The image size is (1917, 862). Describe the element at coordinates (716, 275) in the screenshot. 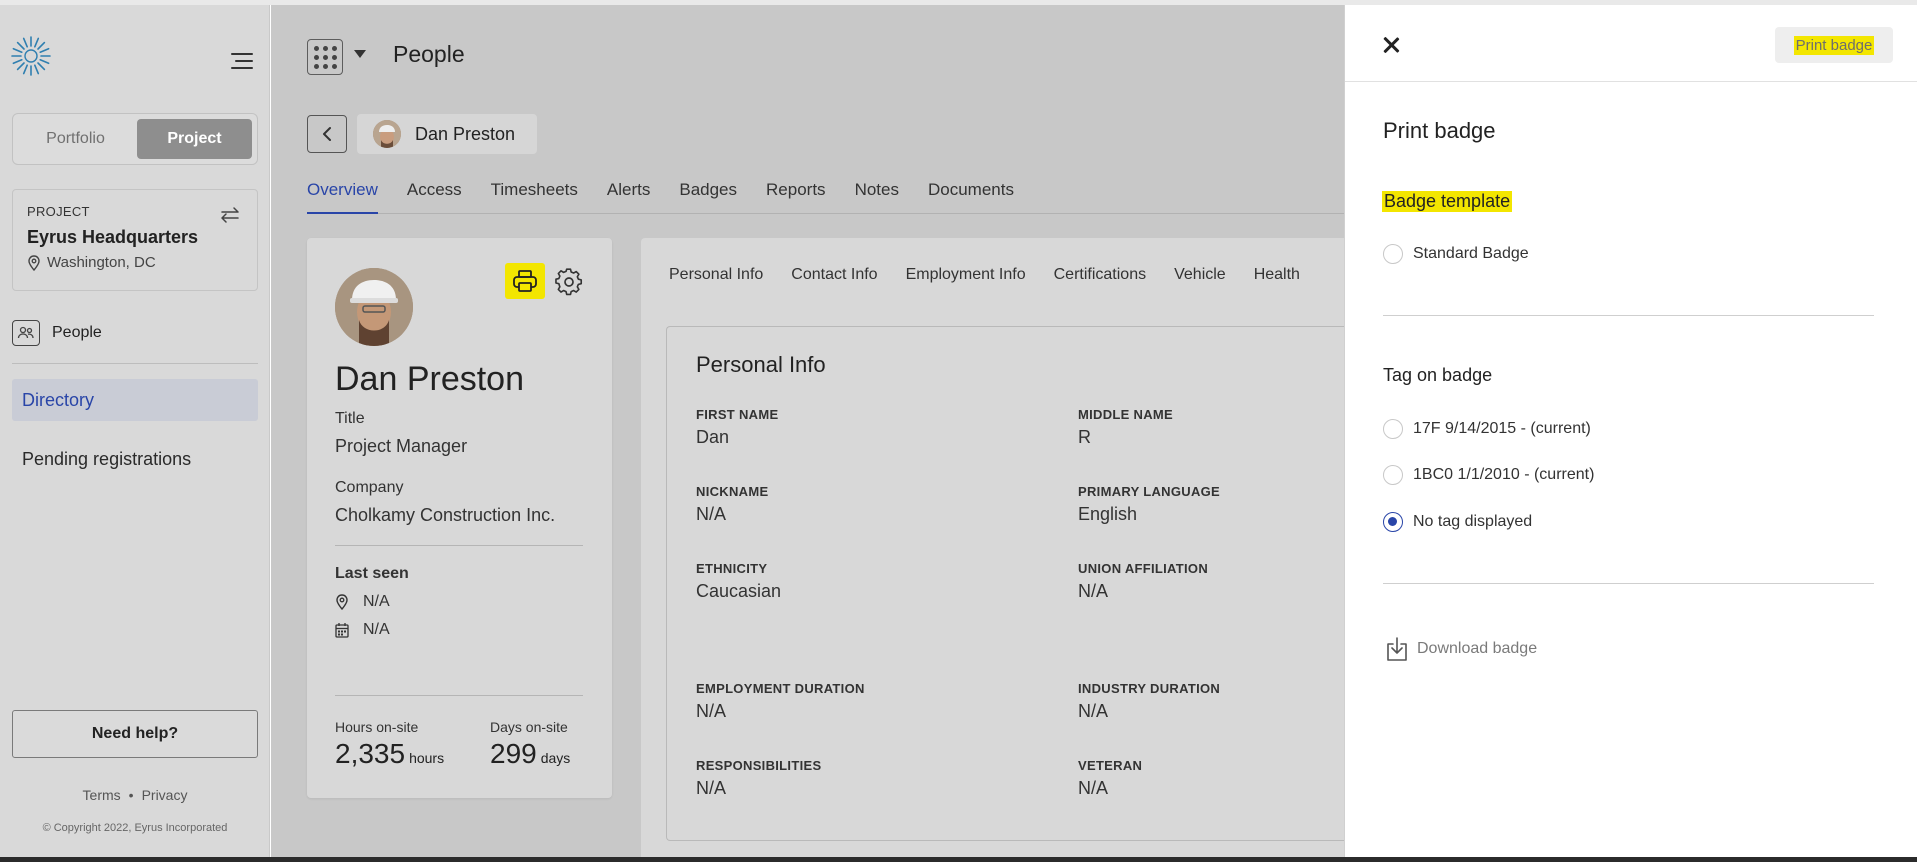

I see `subtab-personal-info: Personal Info` at that location.